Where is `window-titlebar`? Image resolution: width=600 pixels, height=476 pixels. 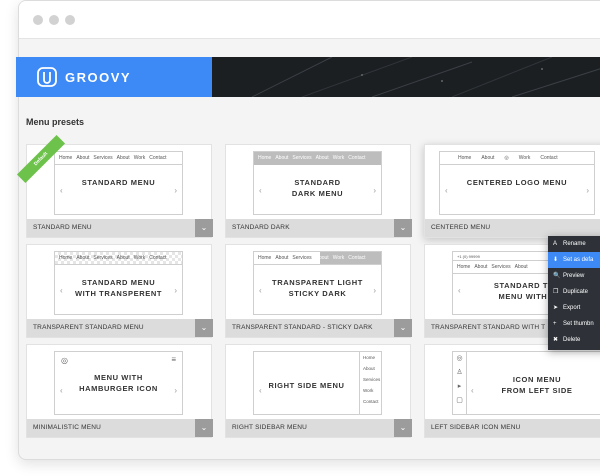
window-titlebar is located at coordinates (309, 20).